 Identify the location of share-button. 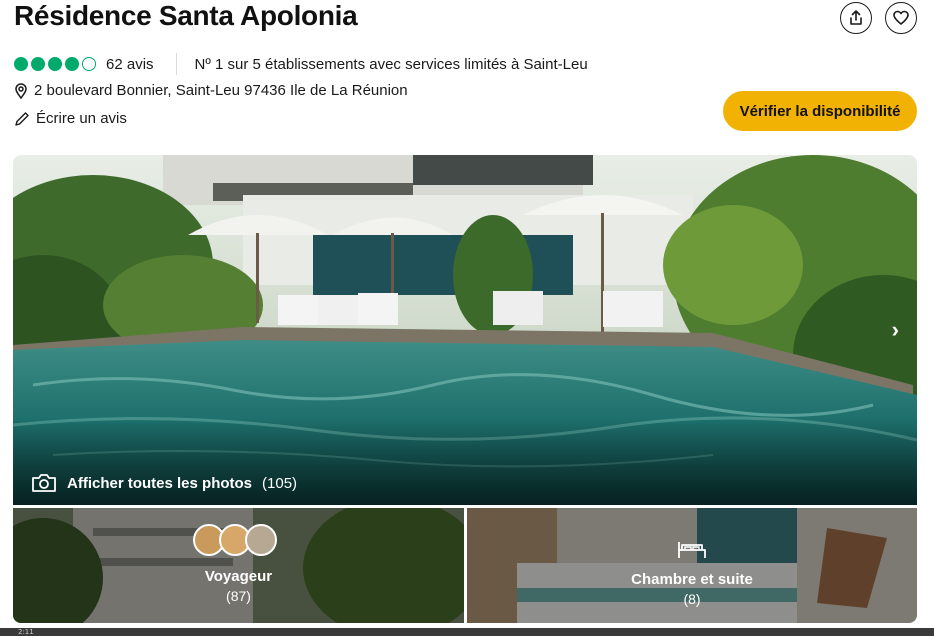
(856, 18).